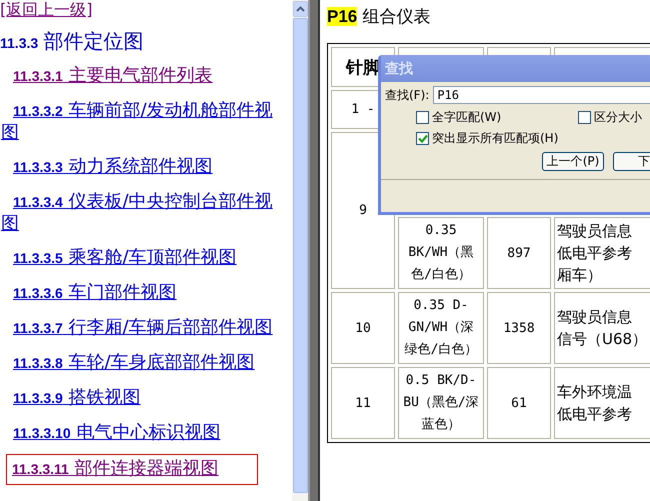 Image resolution: width=650 pixels, height=501 pixels. What do you see at coordinates (595, 403) in the screenshot?
I see `table-cell-text: 车外环境温 低电平参考` at bounding box center [595, 403].